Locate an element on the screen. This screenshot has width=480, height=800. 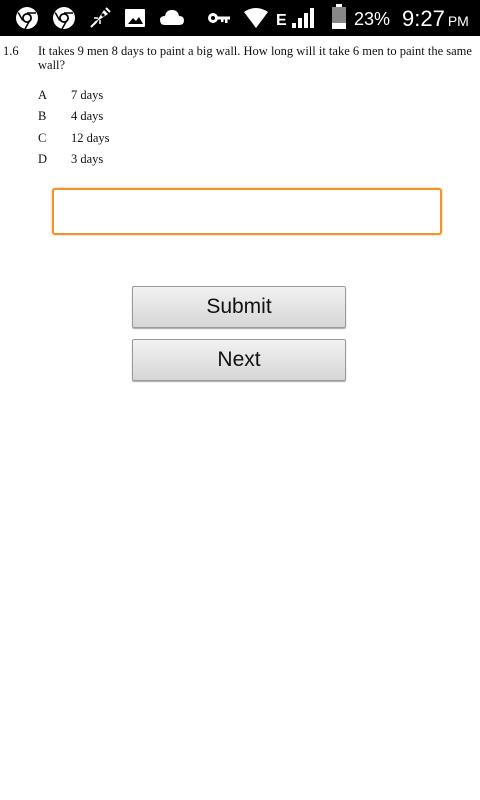
answer-input is located at coordinates (247, 211).